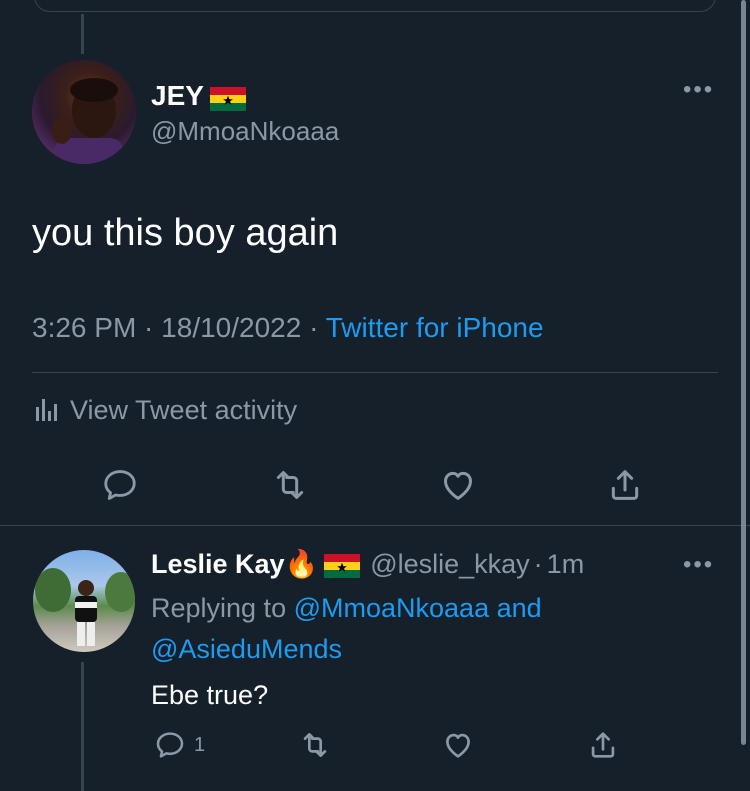  Describe the element at coordinates (301, 564) in the screenshot. I see `fire-emoji: 🔥` at that location.